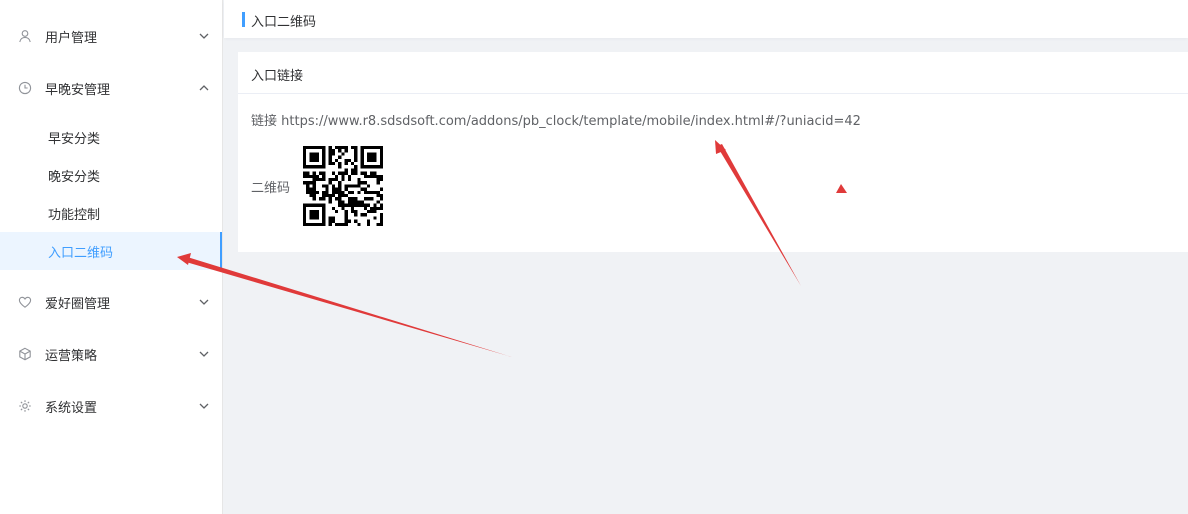  I want to click on menu-group-system-settings: 系统设置, so click(111, 406).